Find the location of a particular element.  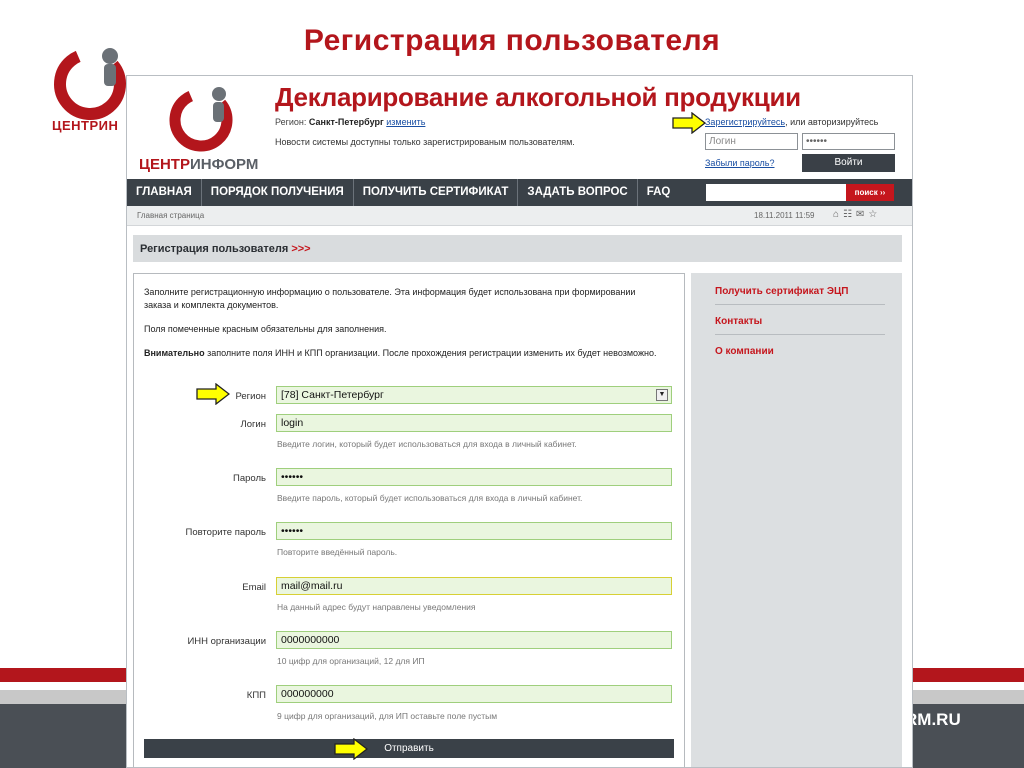

sitemap-icon: ☷ is located at coordinates (849, 214).